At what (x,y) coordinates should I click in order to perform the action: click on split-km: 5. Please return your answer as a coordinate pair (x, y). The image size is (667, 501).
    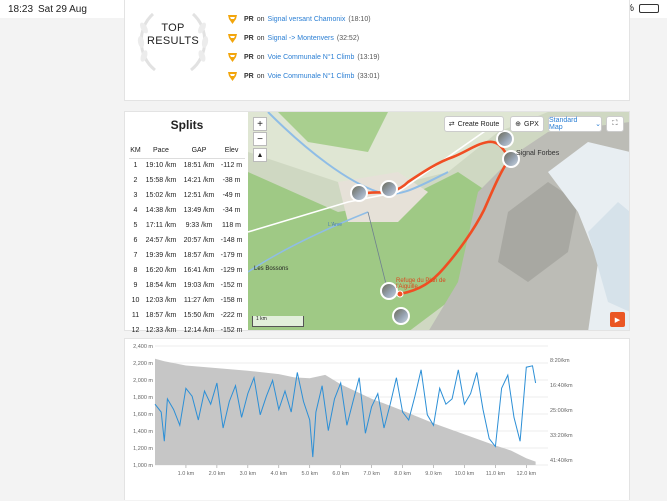
    Looking at the image, I should click on (135, 225).